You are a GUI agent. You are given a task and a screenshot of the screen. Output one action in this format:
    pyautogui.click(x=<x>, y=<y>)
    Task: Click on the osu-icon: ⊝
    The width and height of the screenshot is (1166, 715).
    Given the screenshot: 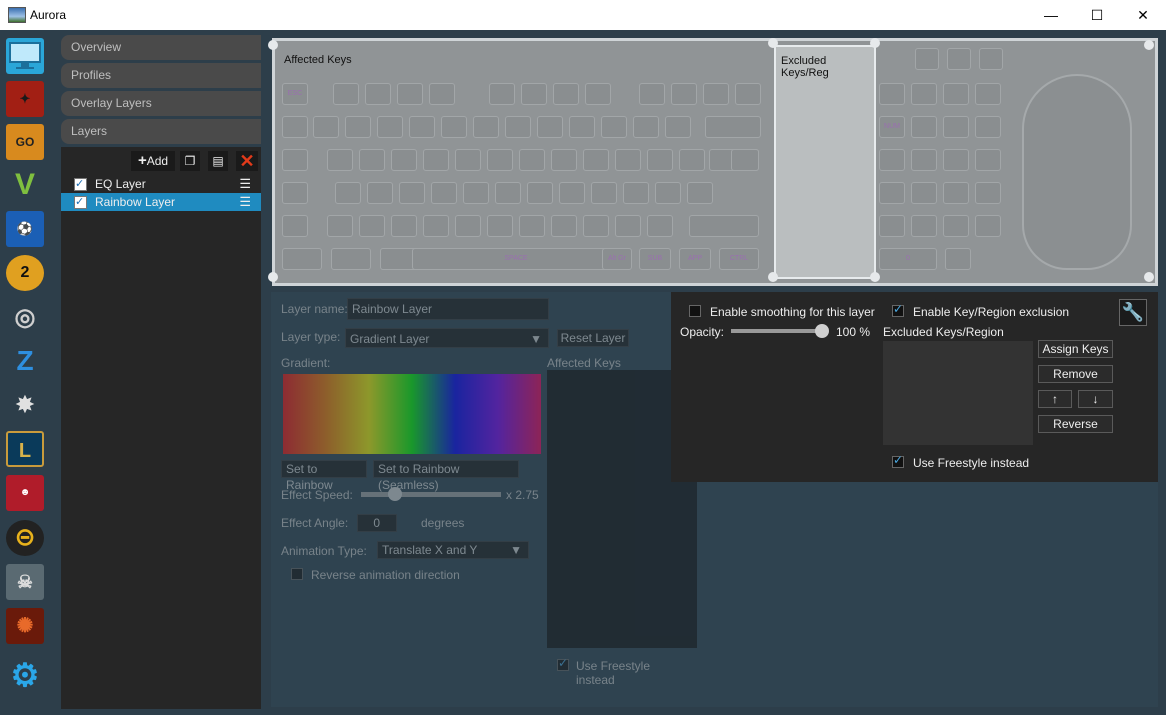 What is the action you would take?
    pyautogui.click(x=25, y=538)
    